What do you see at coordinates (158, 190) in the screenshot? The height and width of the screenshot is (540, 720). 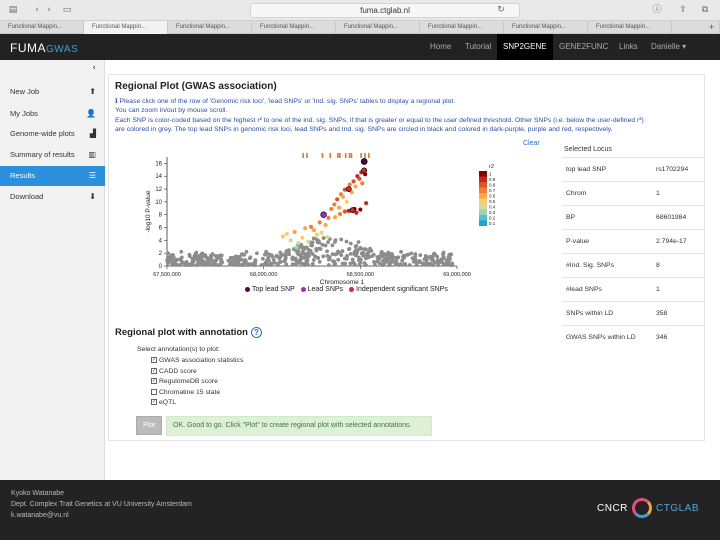 I see `y-tick-label: 12` at bounding box center [158, 190].